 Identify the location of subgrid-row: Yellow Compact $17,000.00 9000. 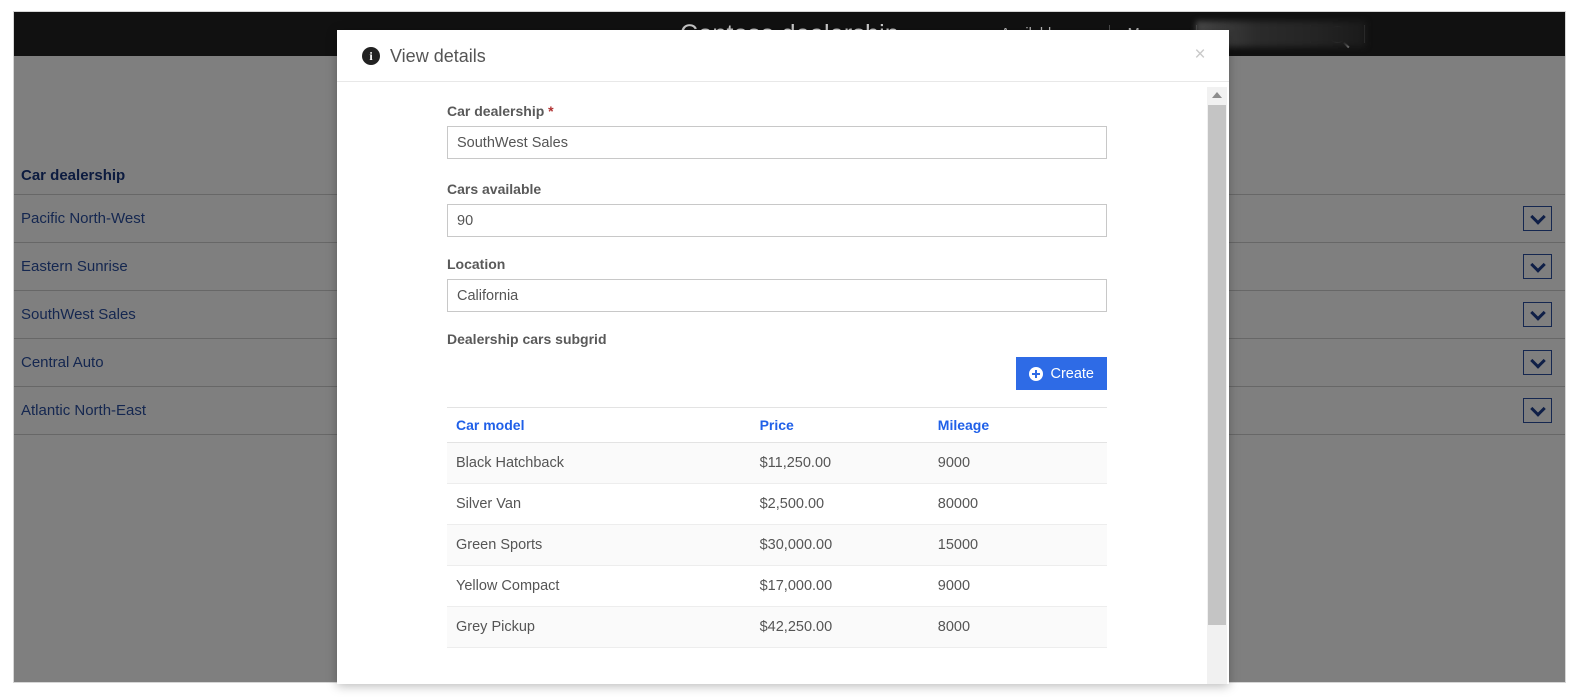
(777, 586).